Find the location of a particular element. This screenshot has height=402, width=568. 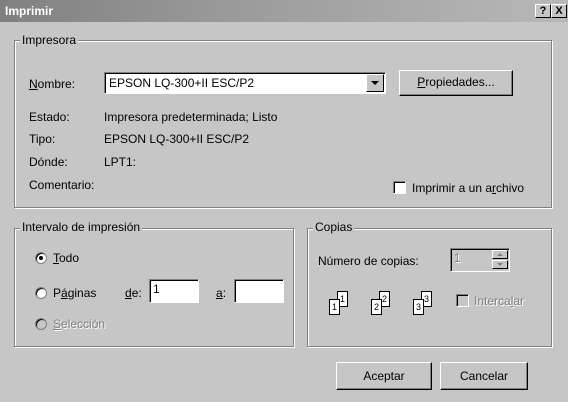

collate-page-icon: 1 is located at coordinates (334, 307).